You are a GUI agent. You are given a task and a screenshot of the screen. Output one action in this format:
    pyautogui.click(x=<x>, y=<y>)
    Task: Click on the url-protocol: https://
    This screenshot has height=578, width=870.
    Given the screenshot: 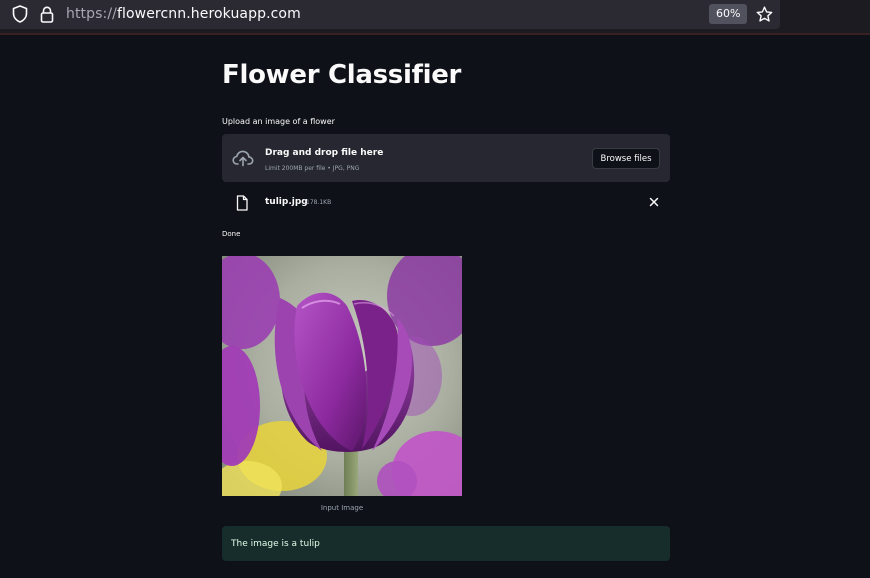 What is the action you would take?
    pyautogui.click(x=91, y=14)
    